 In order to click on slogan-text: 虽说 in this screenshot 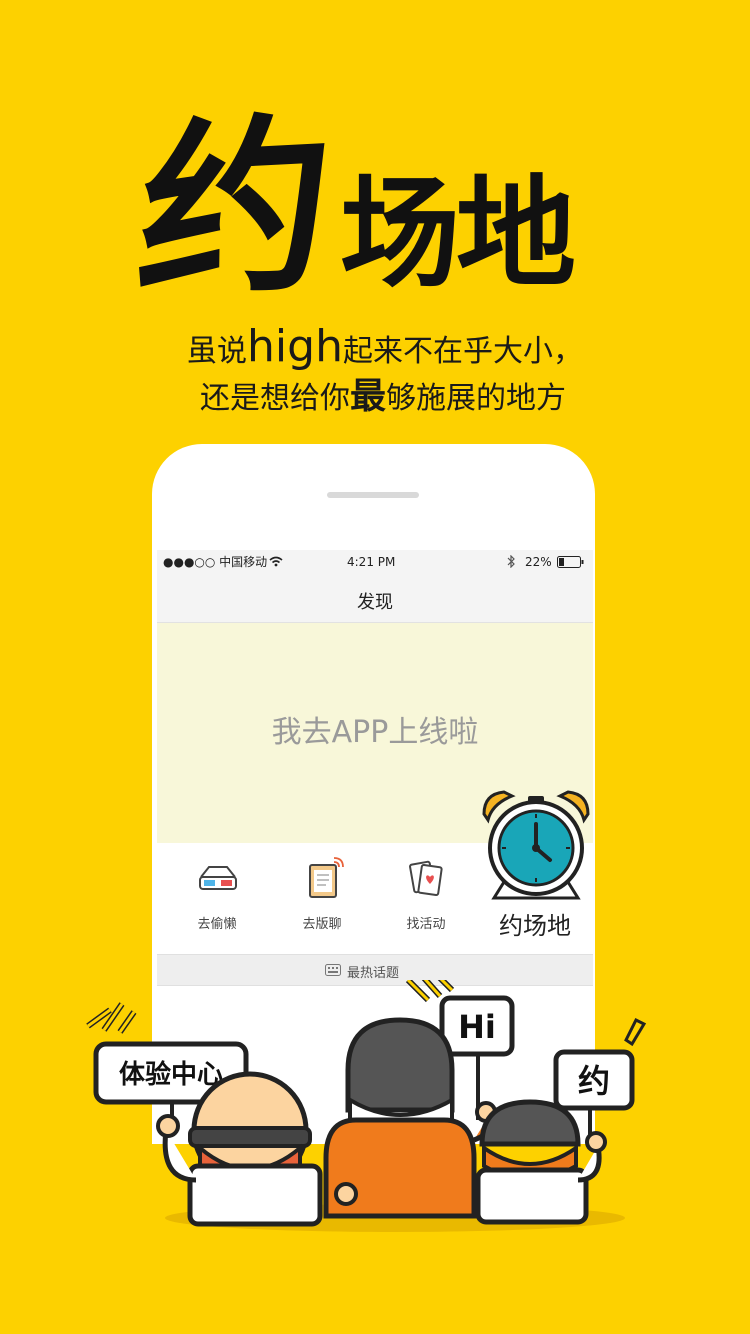, I will do `click(217, 351)`.